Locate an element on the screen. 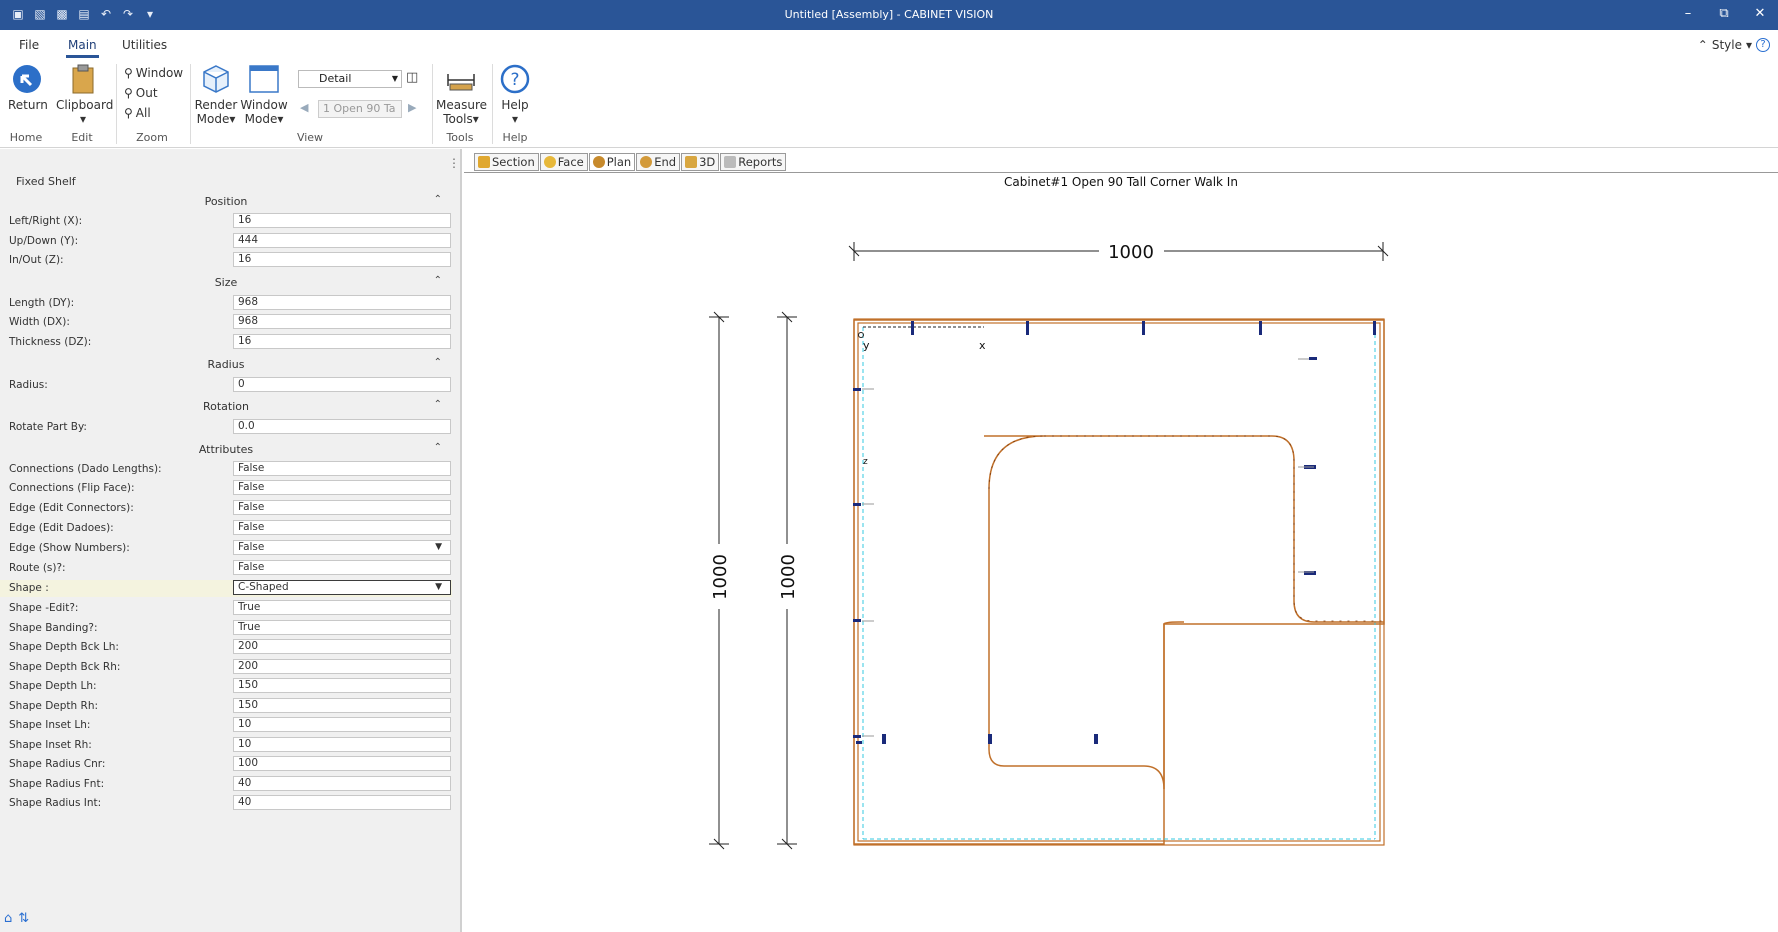  shape-select: C-Shaped ▼ is located at coordinates (342, 587).